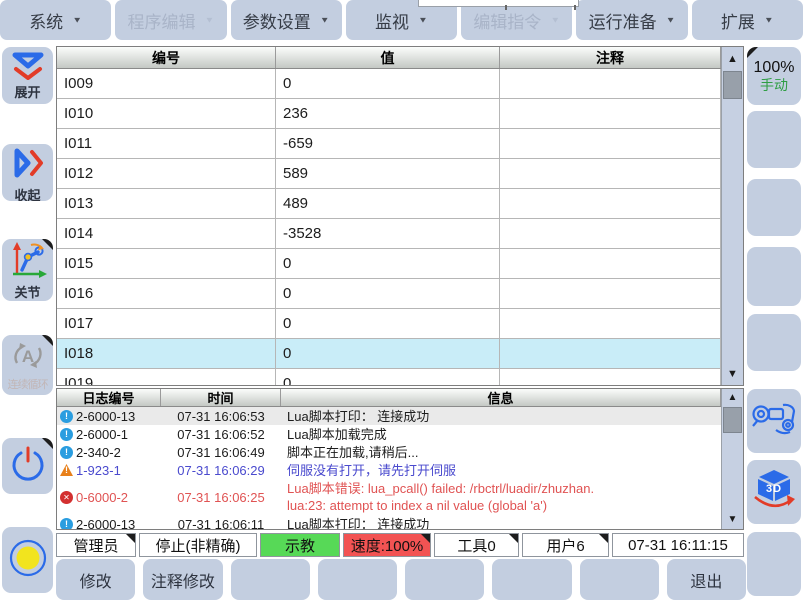 The height and width of the screenshot is (602, 803). I want to click on io-table-row: I016 0, so click(389, 294).